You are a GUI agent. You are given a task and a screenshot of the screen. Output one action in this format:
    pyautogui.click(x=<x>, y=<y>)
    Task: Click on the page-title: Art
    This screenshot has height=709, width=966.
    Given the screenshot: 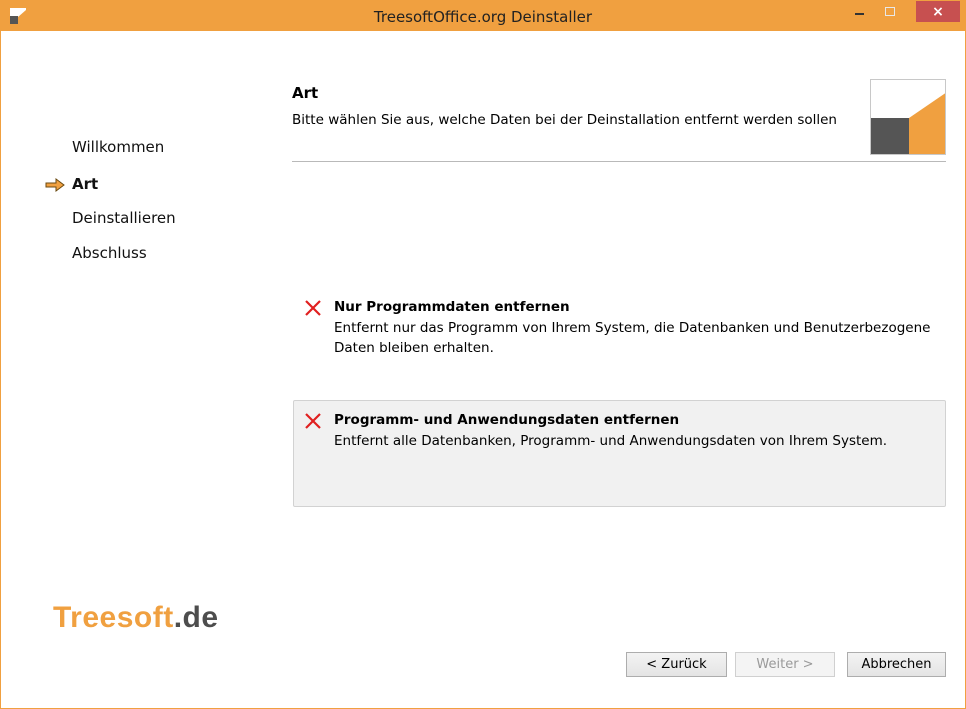 What is the action you would take?
    pyautogui.click(x=305, y=93)
    